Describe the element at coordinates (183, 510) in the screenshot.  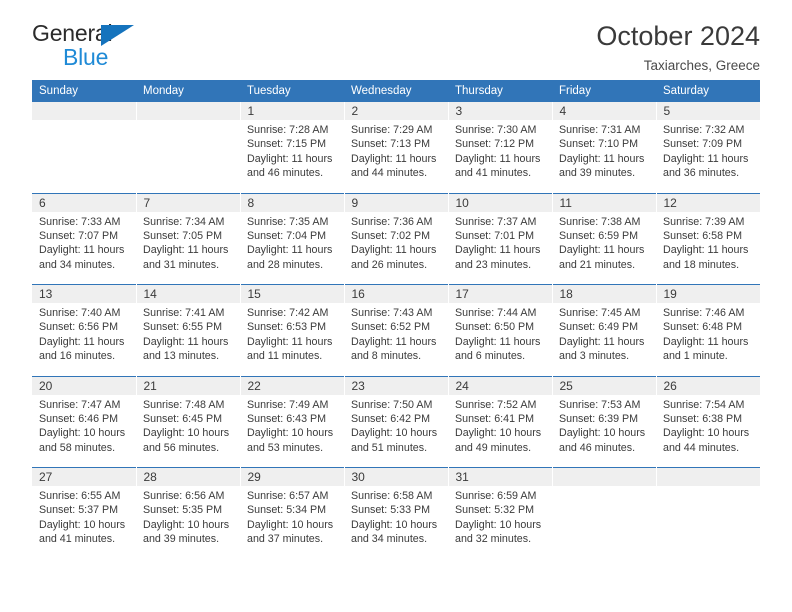
I see `sunset-text: Sunset: 5:35 PM` at that location.